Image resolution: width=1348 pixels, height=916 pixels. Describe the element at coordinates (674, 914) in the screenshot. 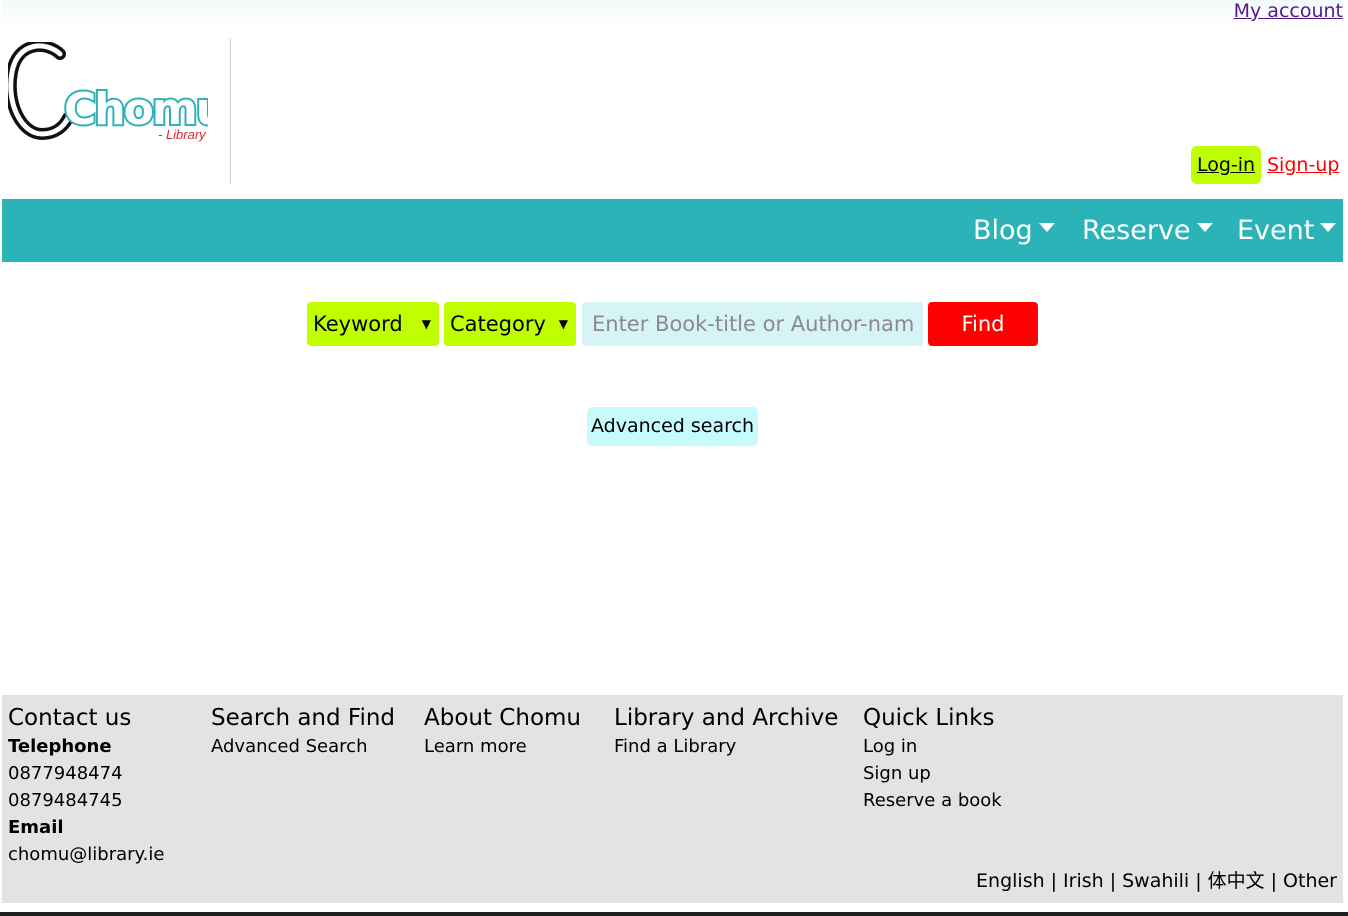

I see `window-bottom-edge` at that location.